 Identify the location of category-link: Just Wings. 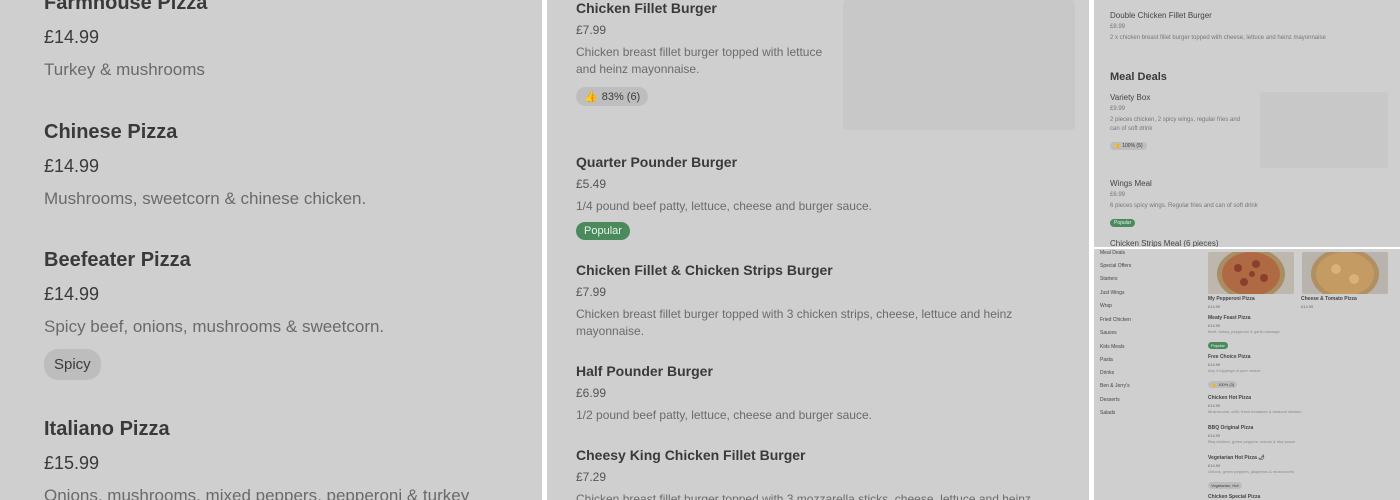
(1112, 293).